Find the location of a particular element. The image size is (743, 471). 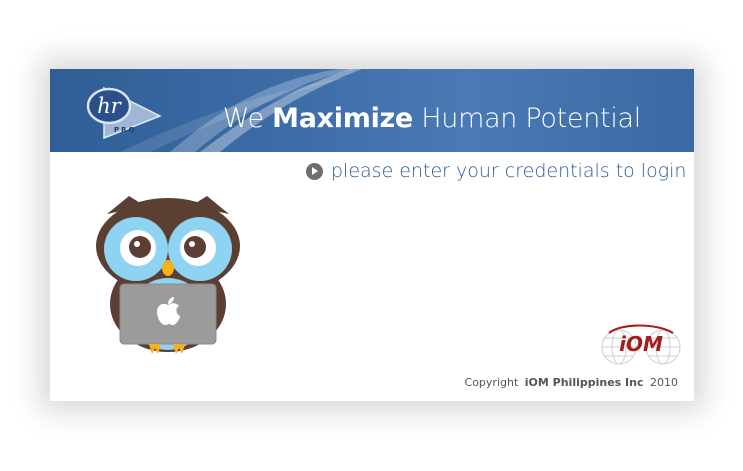

login-prompt: please enter your credentials to login is located at coordinates (496, 171).